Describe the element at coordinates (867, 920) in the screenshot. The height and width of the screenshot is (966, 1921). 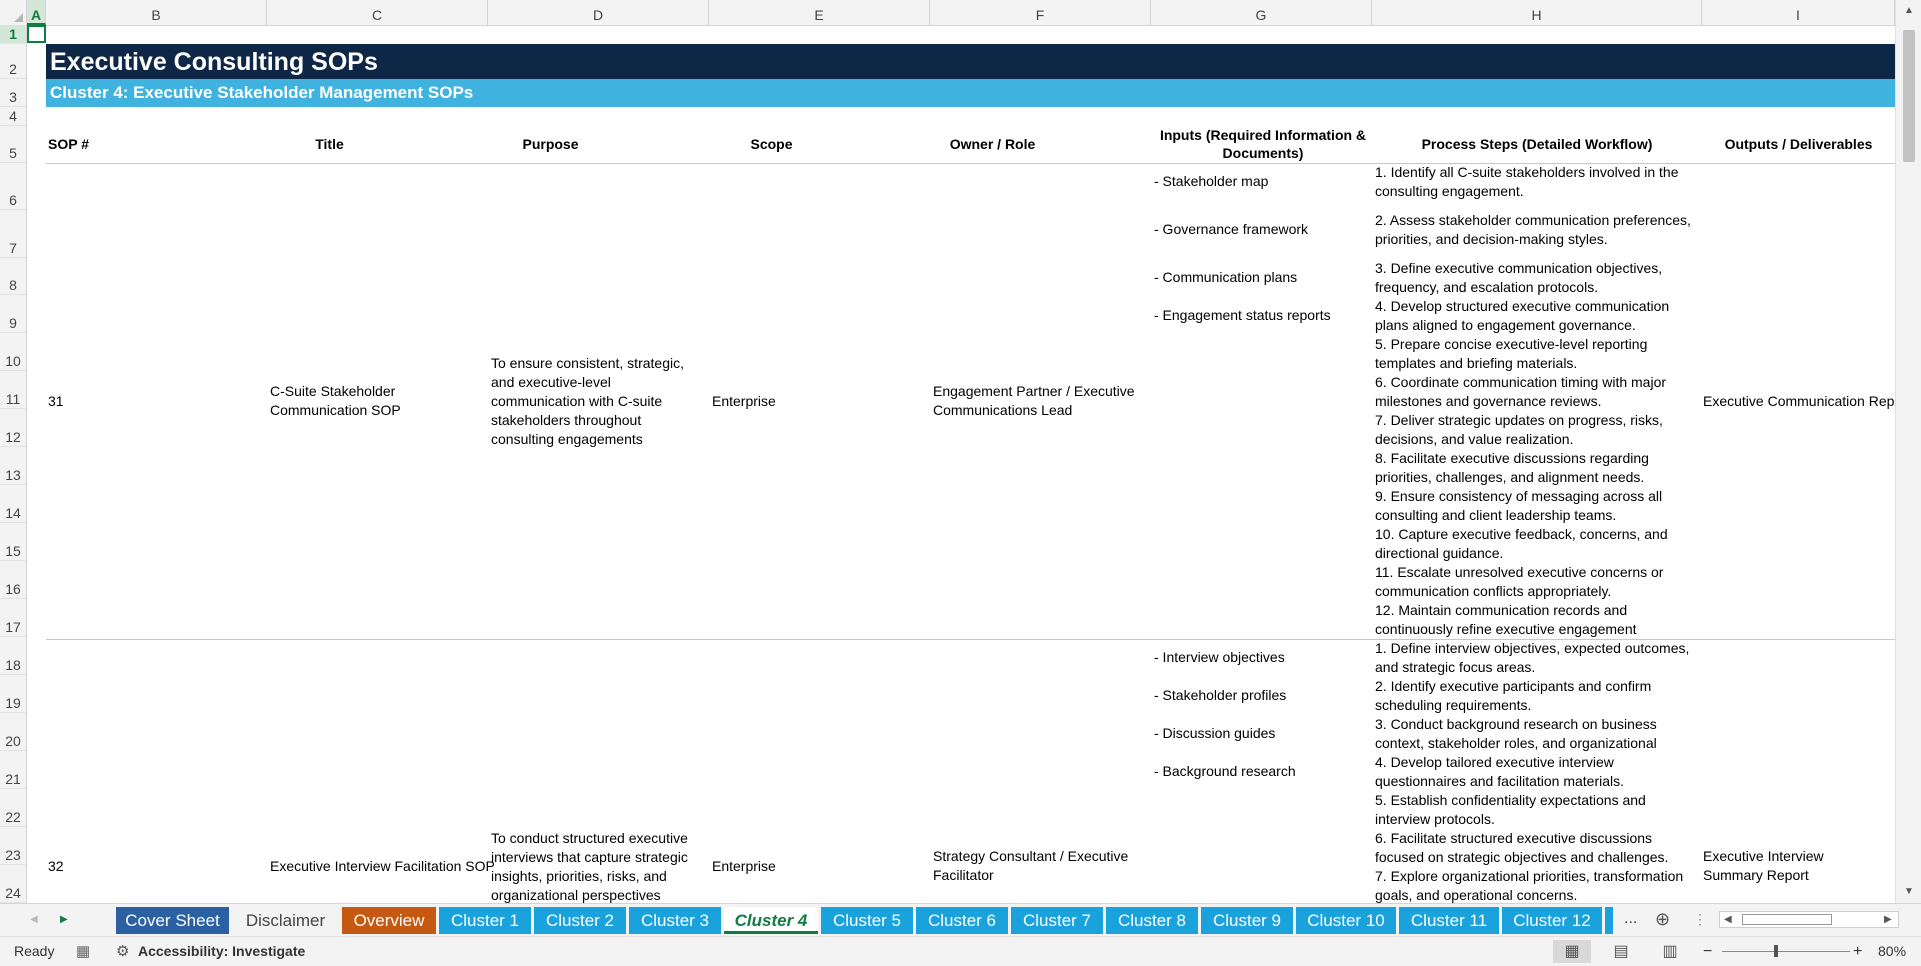
I see `tab-cluster-5: Cluster 5` at that location.